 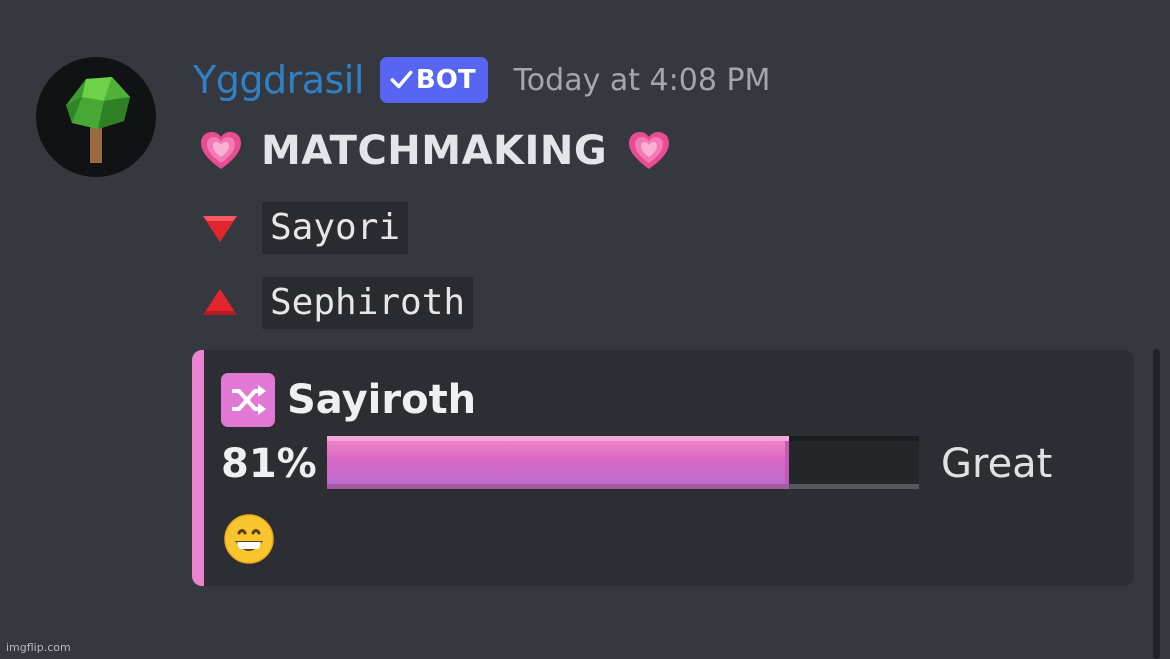 I want to click on timestamp: Today at 4:08 PM, so click(x=642, y=80).